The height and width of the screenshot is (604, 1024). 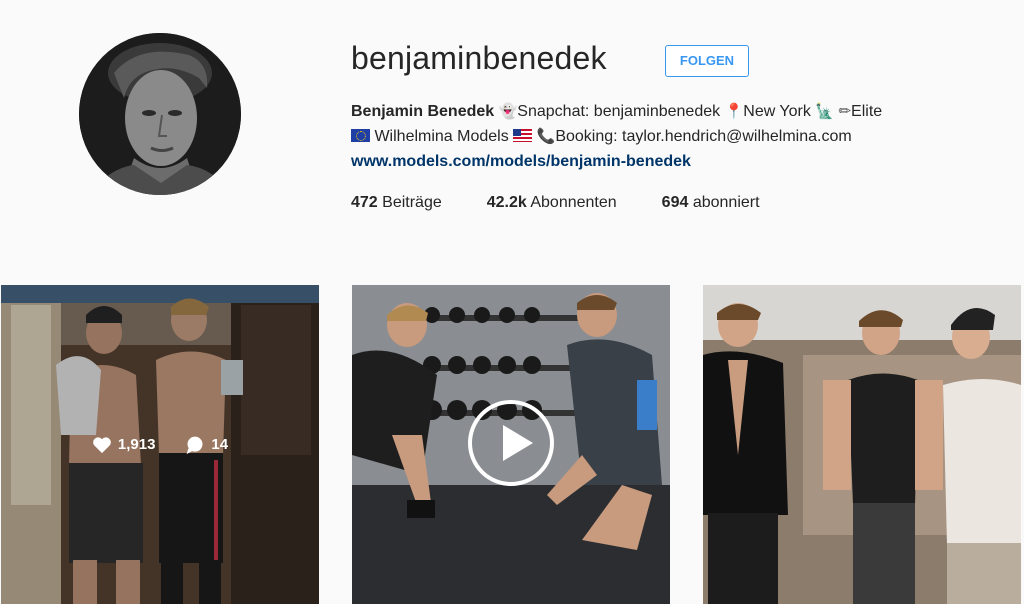 What do you see at coordinates (360, 135) in the screenshot?
I see `eu-flag-icon` at bounding box center [360, 135].